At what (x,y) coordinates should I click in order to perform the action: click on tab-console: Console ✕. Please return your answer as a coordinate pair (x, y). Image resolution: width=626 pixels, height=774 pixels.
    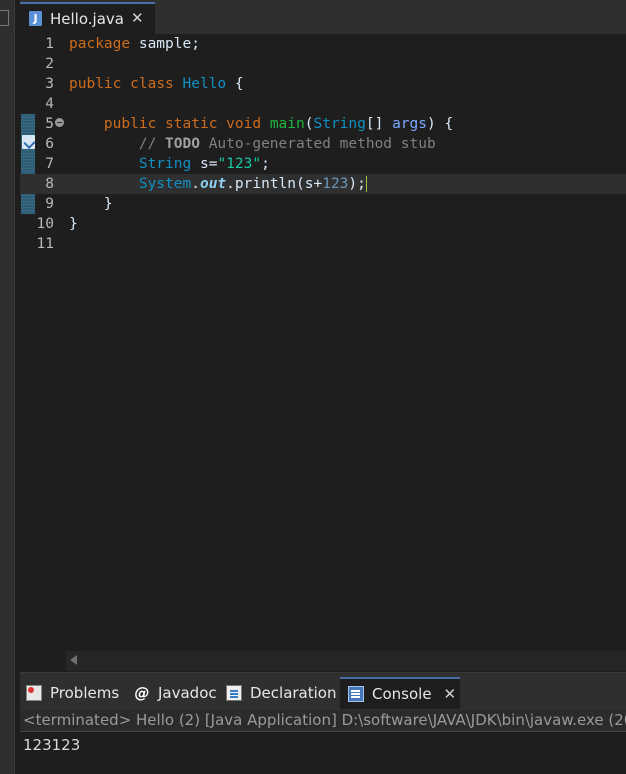
    Looking at the image, I should click on (400, 693).